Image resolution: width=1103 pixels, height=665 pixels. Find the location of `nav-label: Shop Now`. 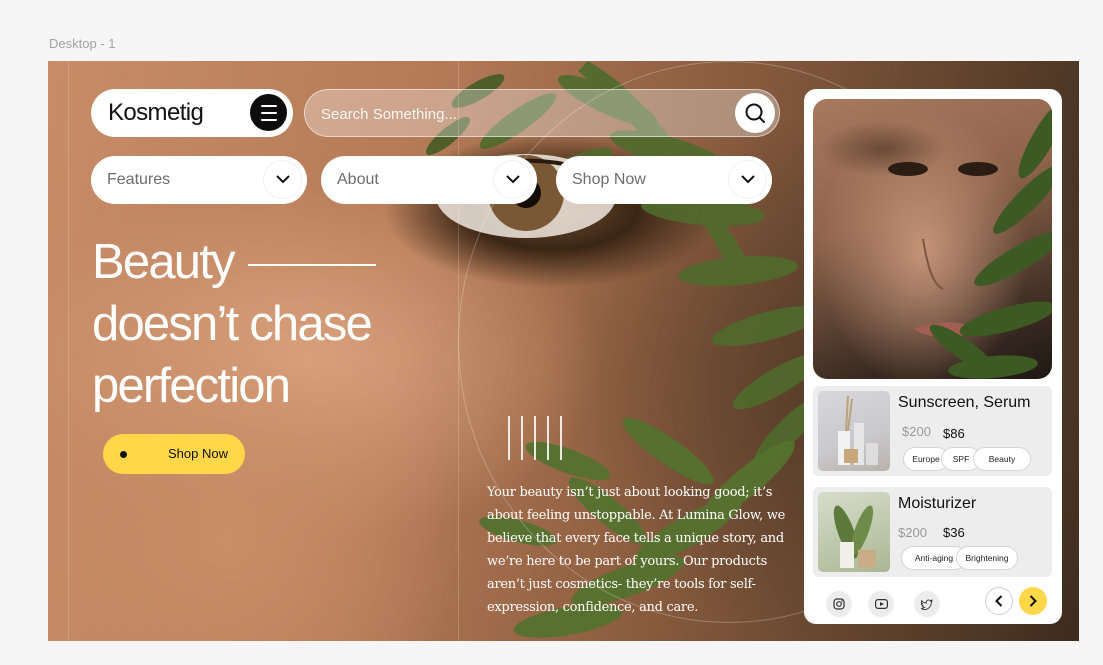

nav-label: Shop Now is located at coordinates (609, 179).